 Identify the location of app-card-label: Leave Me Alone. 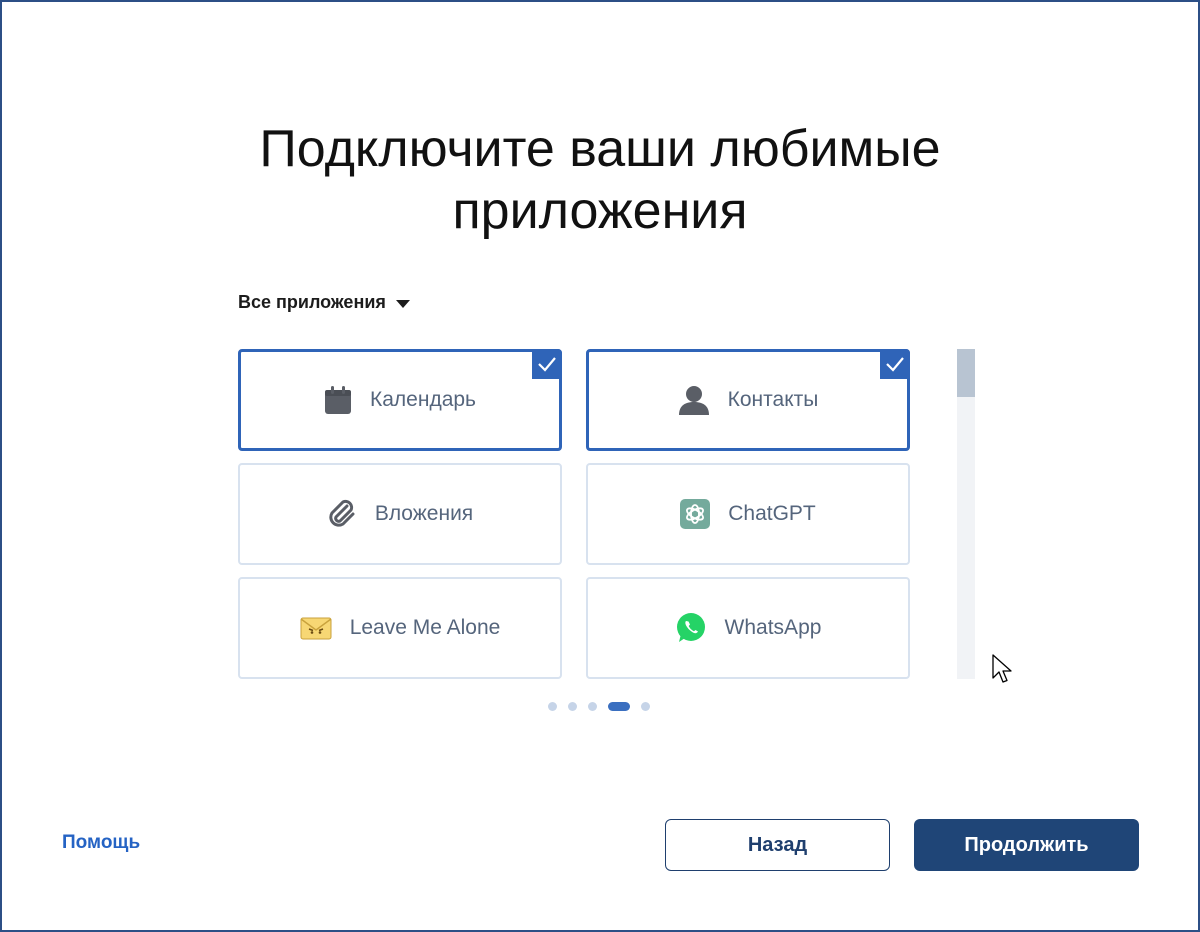
(425, 627).